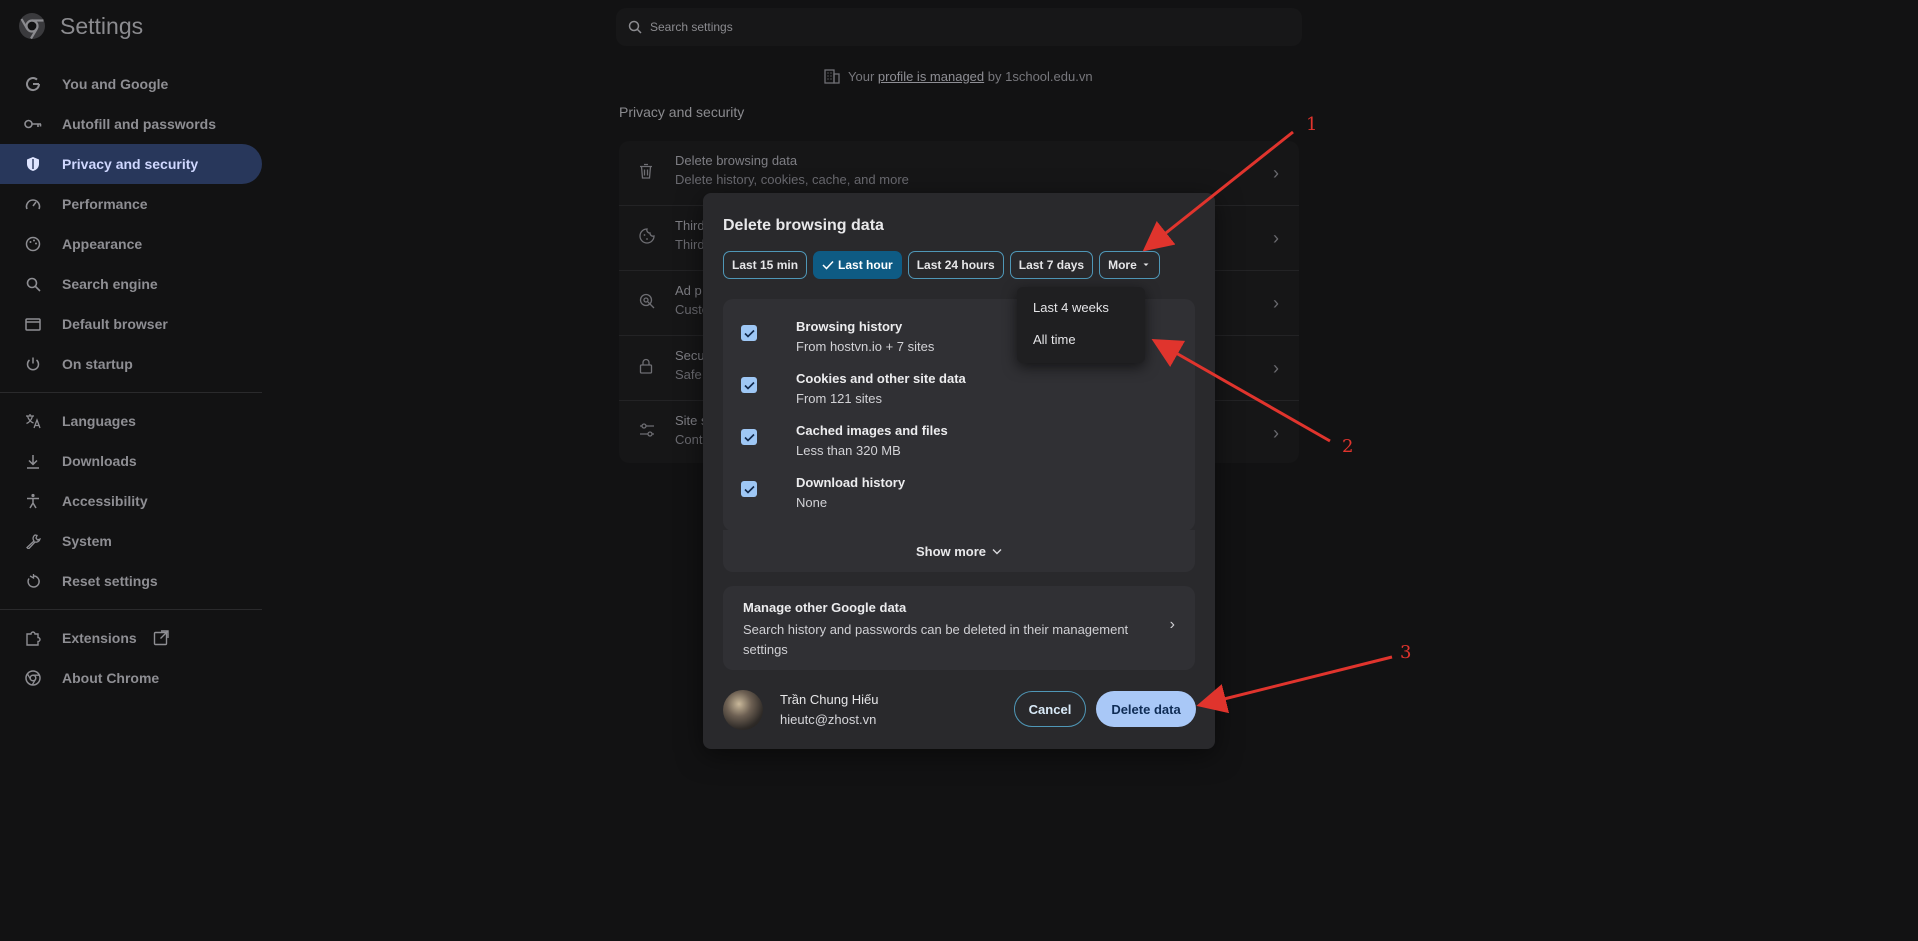 The image size is (1918, 941). What do you see at coordinates (110, 284) in the screenshot?
I see `sidebar-item-label: Search engine` at bounding box center [110, 284].